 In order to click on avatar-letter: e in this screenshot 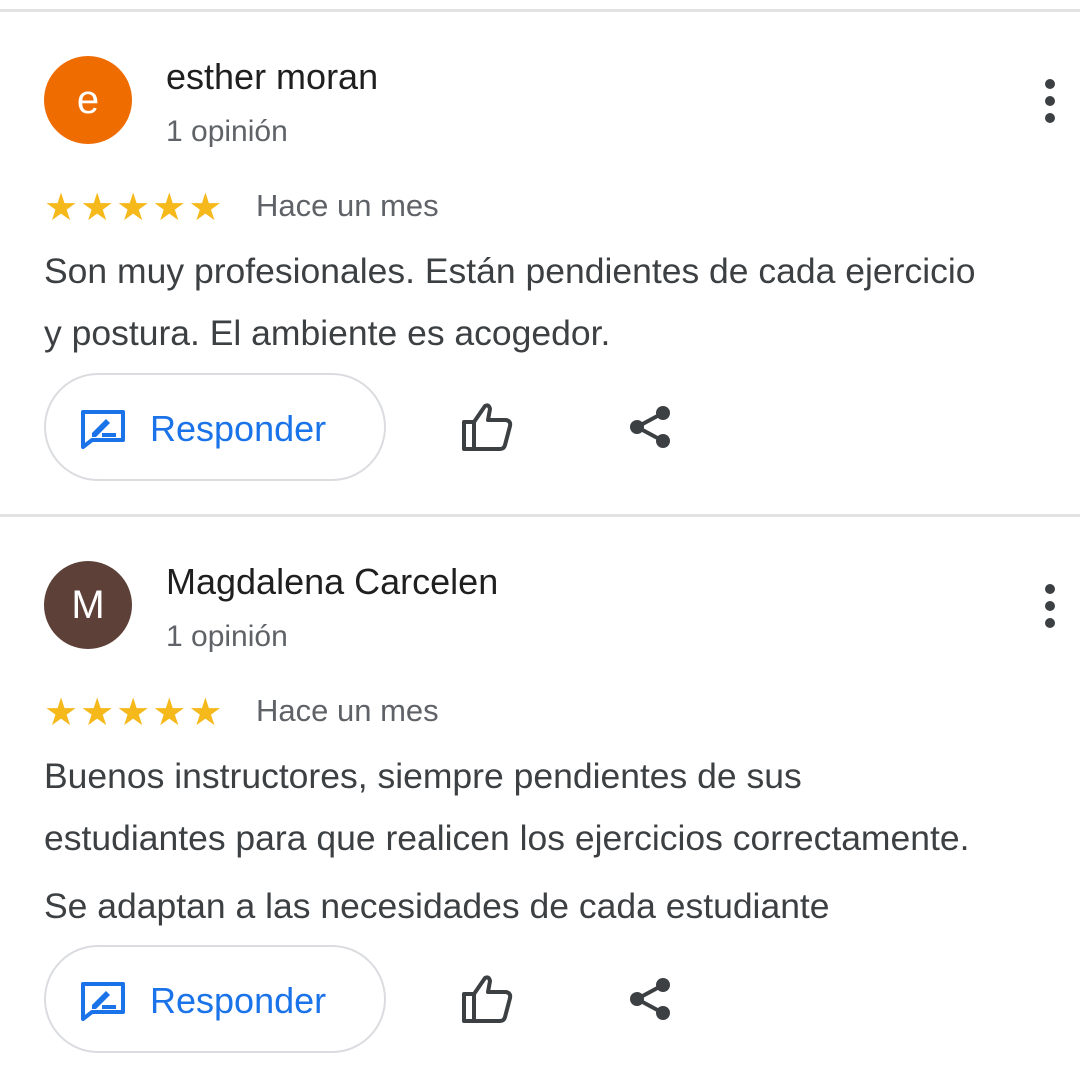, I will do `click(88, 99)`.